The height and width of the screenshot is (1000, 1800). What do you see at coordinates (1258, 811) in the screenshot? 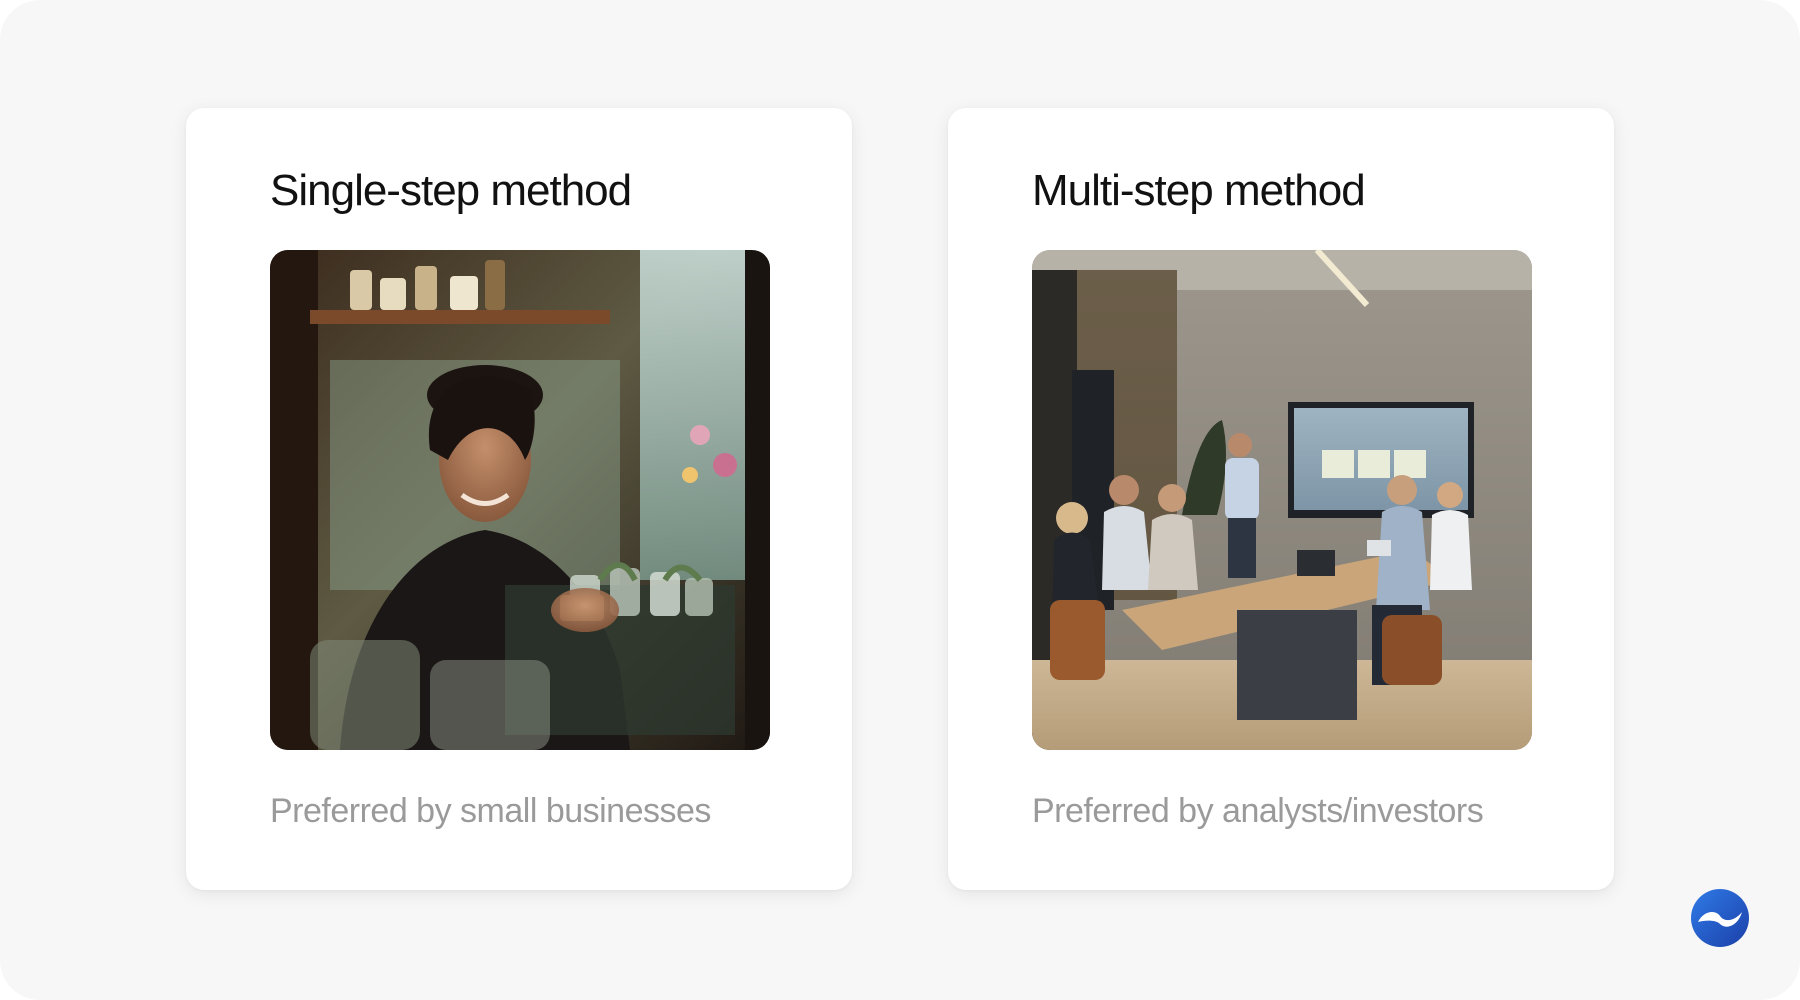
I see `card-caption: Preferred by analysts/investors` at bounding box center [1258, 811].